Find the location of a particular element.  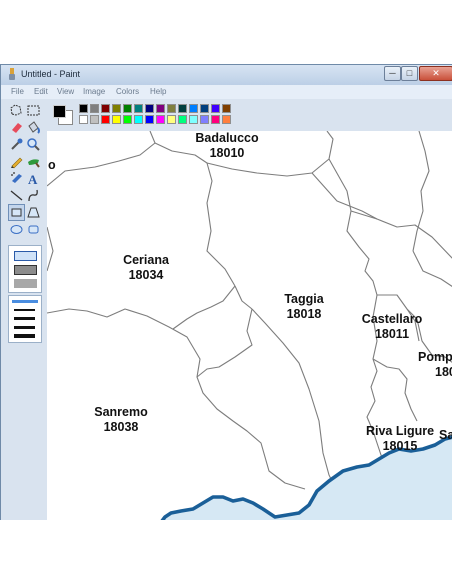

ellipse-icon is located at coordinates (16, 229).